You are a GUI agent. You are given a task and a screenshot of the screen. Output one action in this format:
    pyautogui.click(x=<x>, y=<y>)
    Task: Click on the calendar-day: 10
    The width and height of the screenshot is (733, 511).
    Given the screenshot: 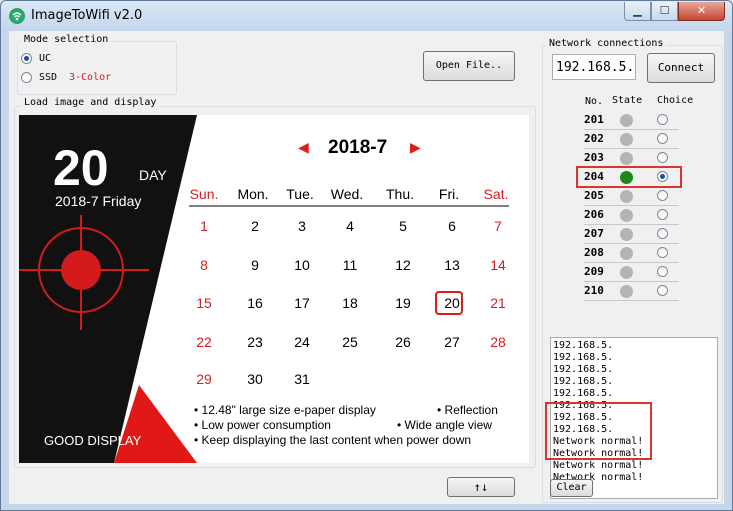 What is the action you would take?
    pyautogui.click(x=302, y=265)
    